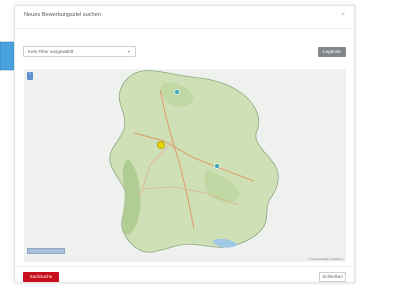  Describe the element at coordinates (41, 277) in the screenshot. I see `suchsuche-button: Suchsuche` at that location.